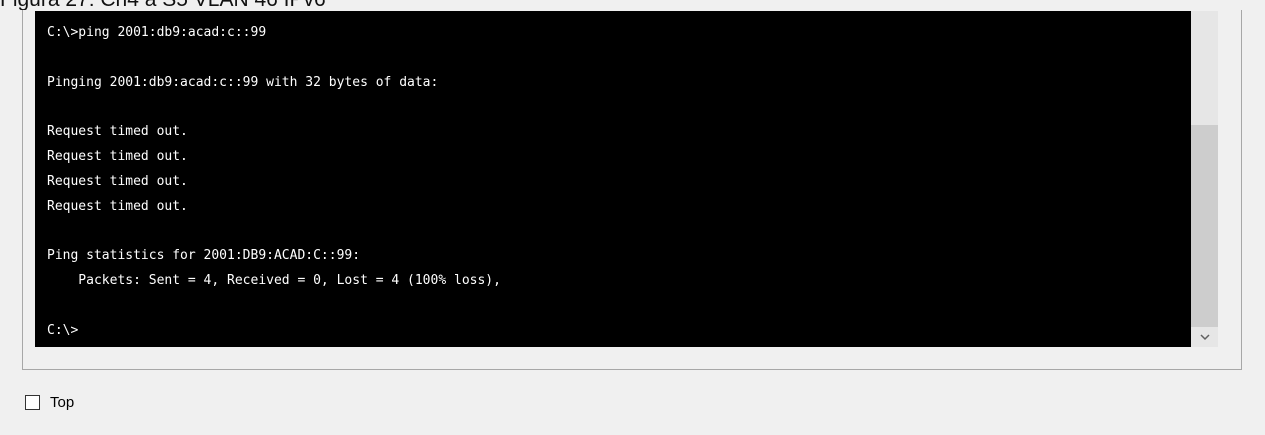 This screenshot has height=435, width=1265. I want to click on terminal-line: C:\>ping 2001:db9:acad:c::99, so click(157, 32).